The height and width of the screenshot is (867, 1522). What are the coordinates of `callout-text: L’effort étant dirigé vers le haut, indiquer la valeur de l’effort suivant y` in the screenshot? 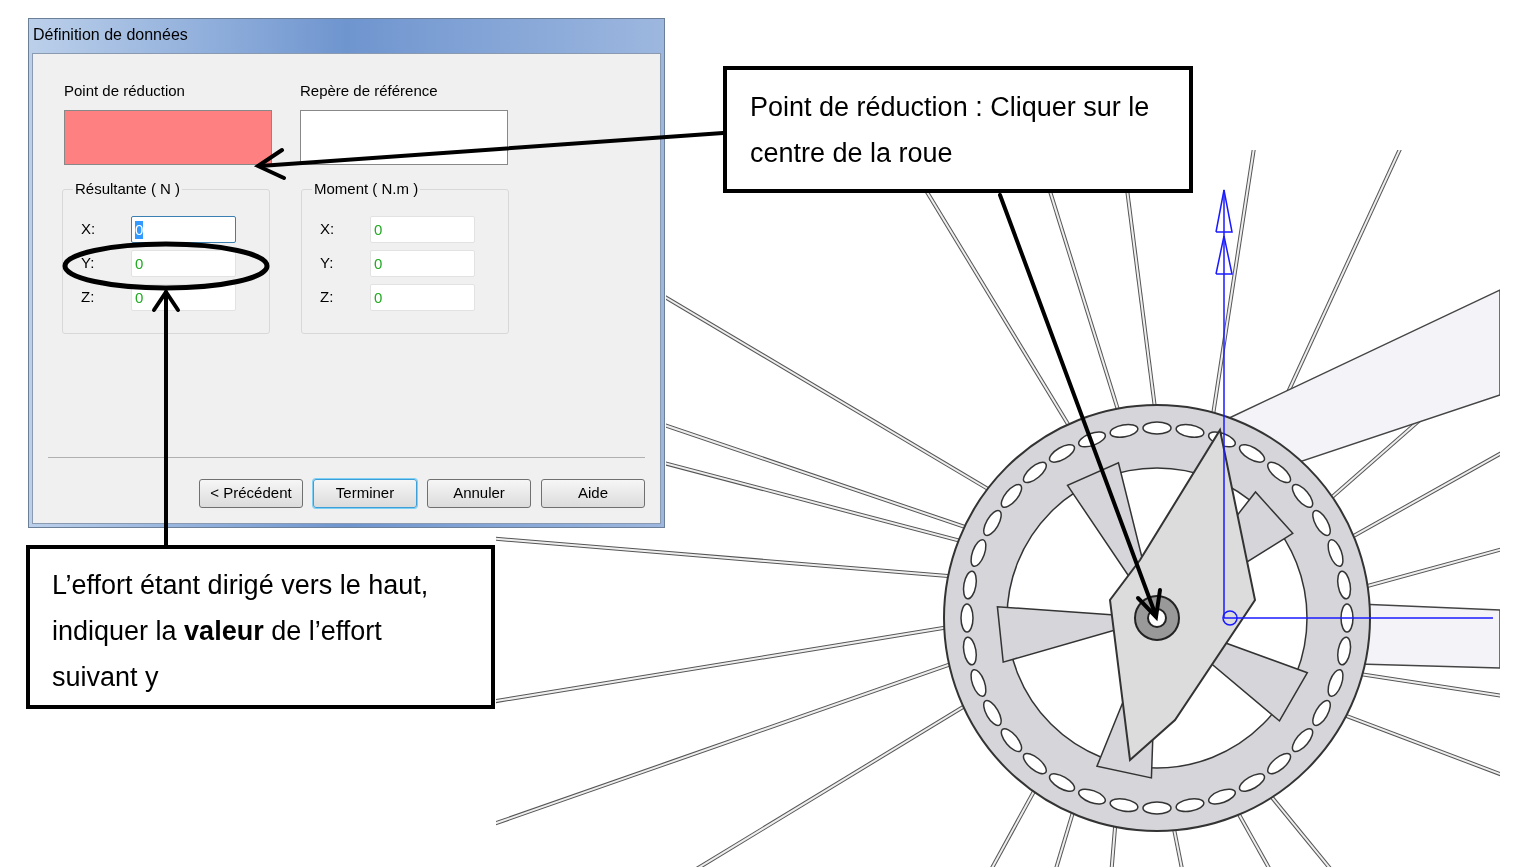 It's located at (260, 627).